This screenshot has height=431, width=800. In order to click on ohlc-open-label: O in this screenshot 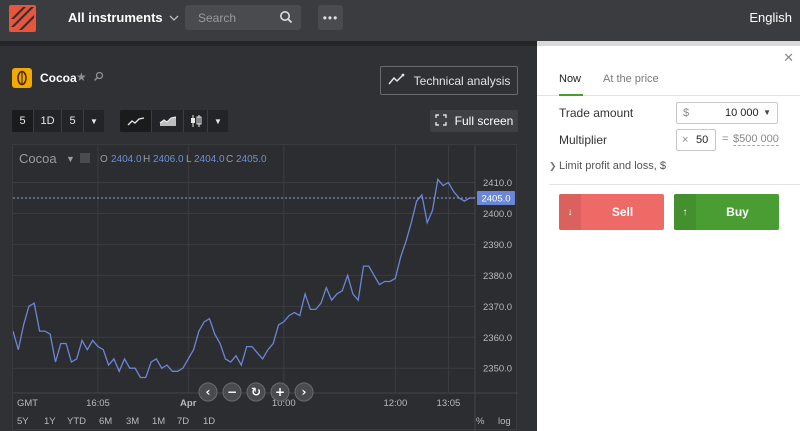, I will do `click(104, 159)`.